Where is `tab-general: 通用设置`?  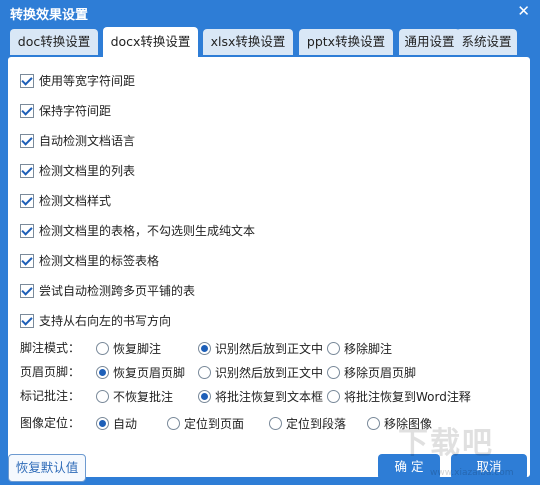
tab-general: 通用设置 is located at coordinates (429, 42).